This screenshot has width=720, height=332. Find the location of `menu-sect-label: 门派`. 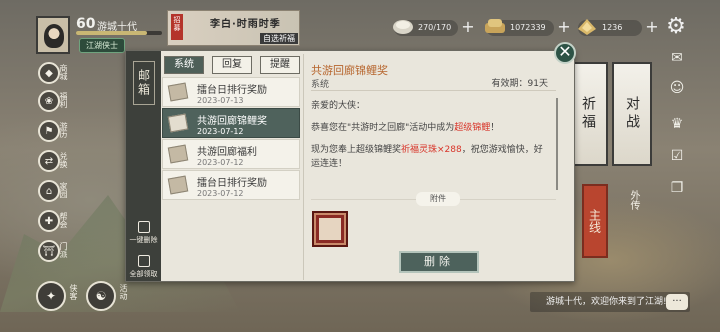

menu-sect-label: 门派 is located at coordinates (63, 250).